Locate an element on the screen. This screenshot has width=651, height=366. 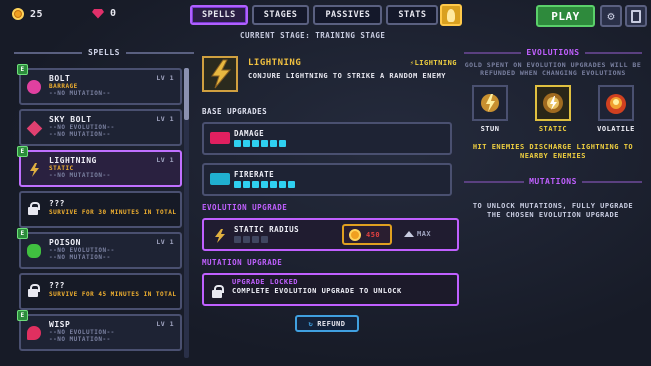
achievements-button is located at coordinates (451, 15).